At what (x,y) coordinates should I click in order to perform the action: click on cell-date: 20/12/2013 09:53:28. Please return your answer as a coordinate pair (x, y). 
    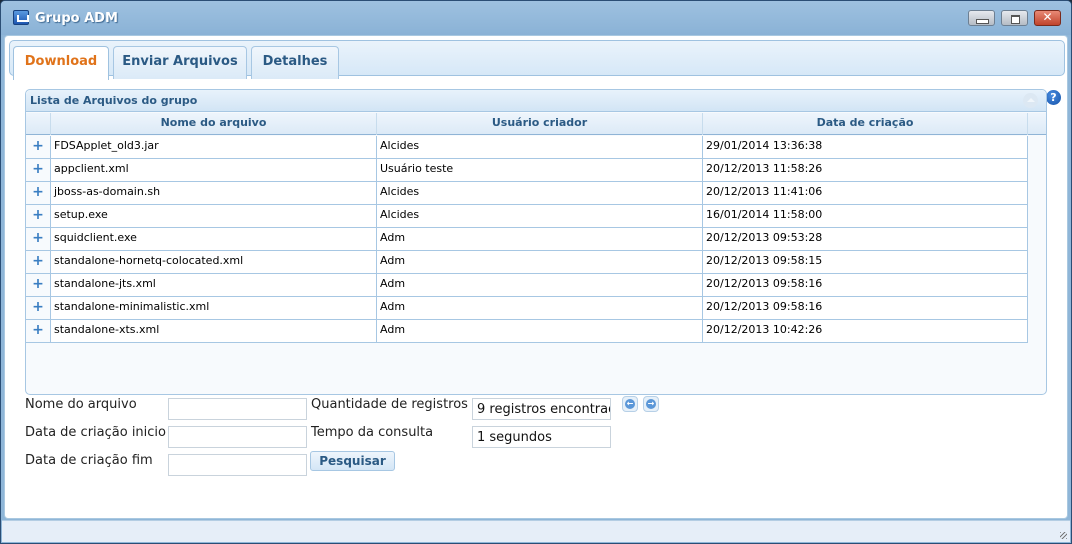
    Looking at the image, I should click on (865, 239).